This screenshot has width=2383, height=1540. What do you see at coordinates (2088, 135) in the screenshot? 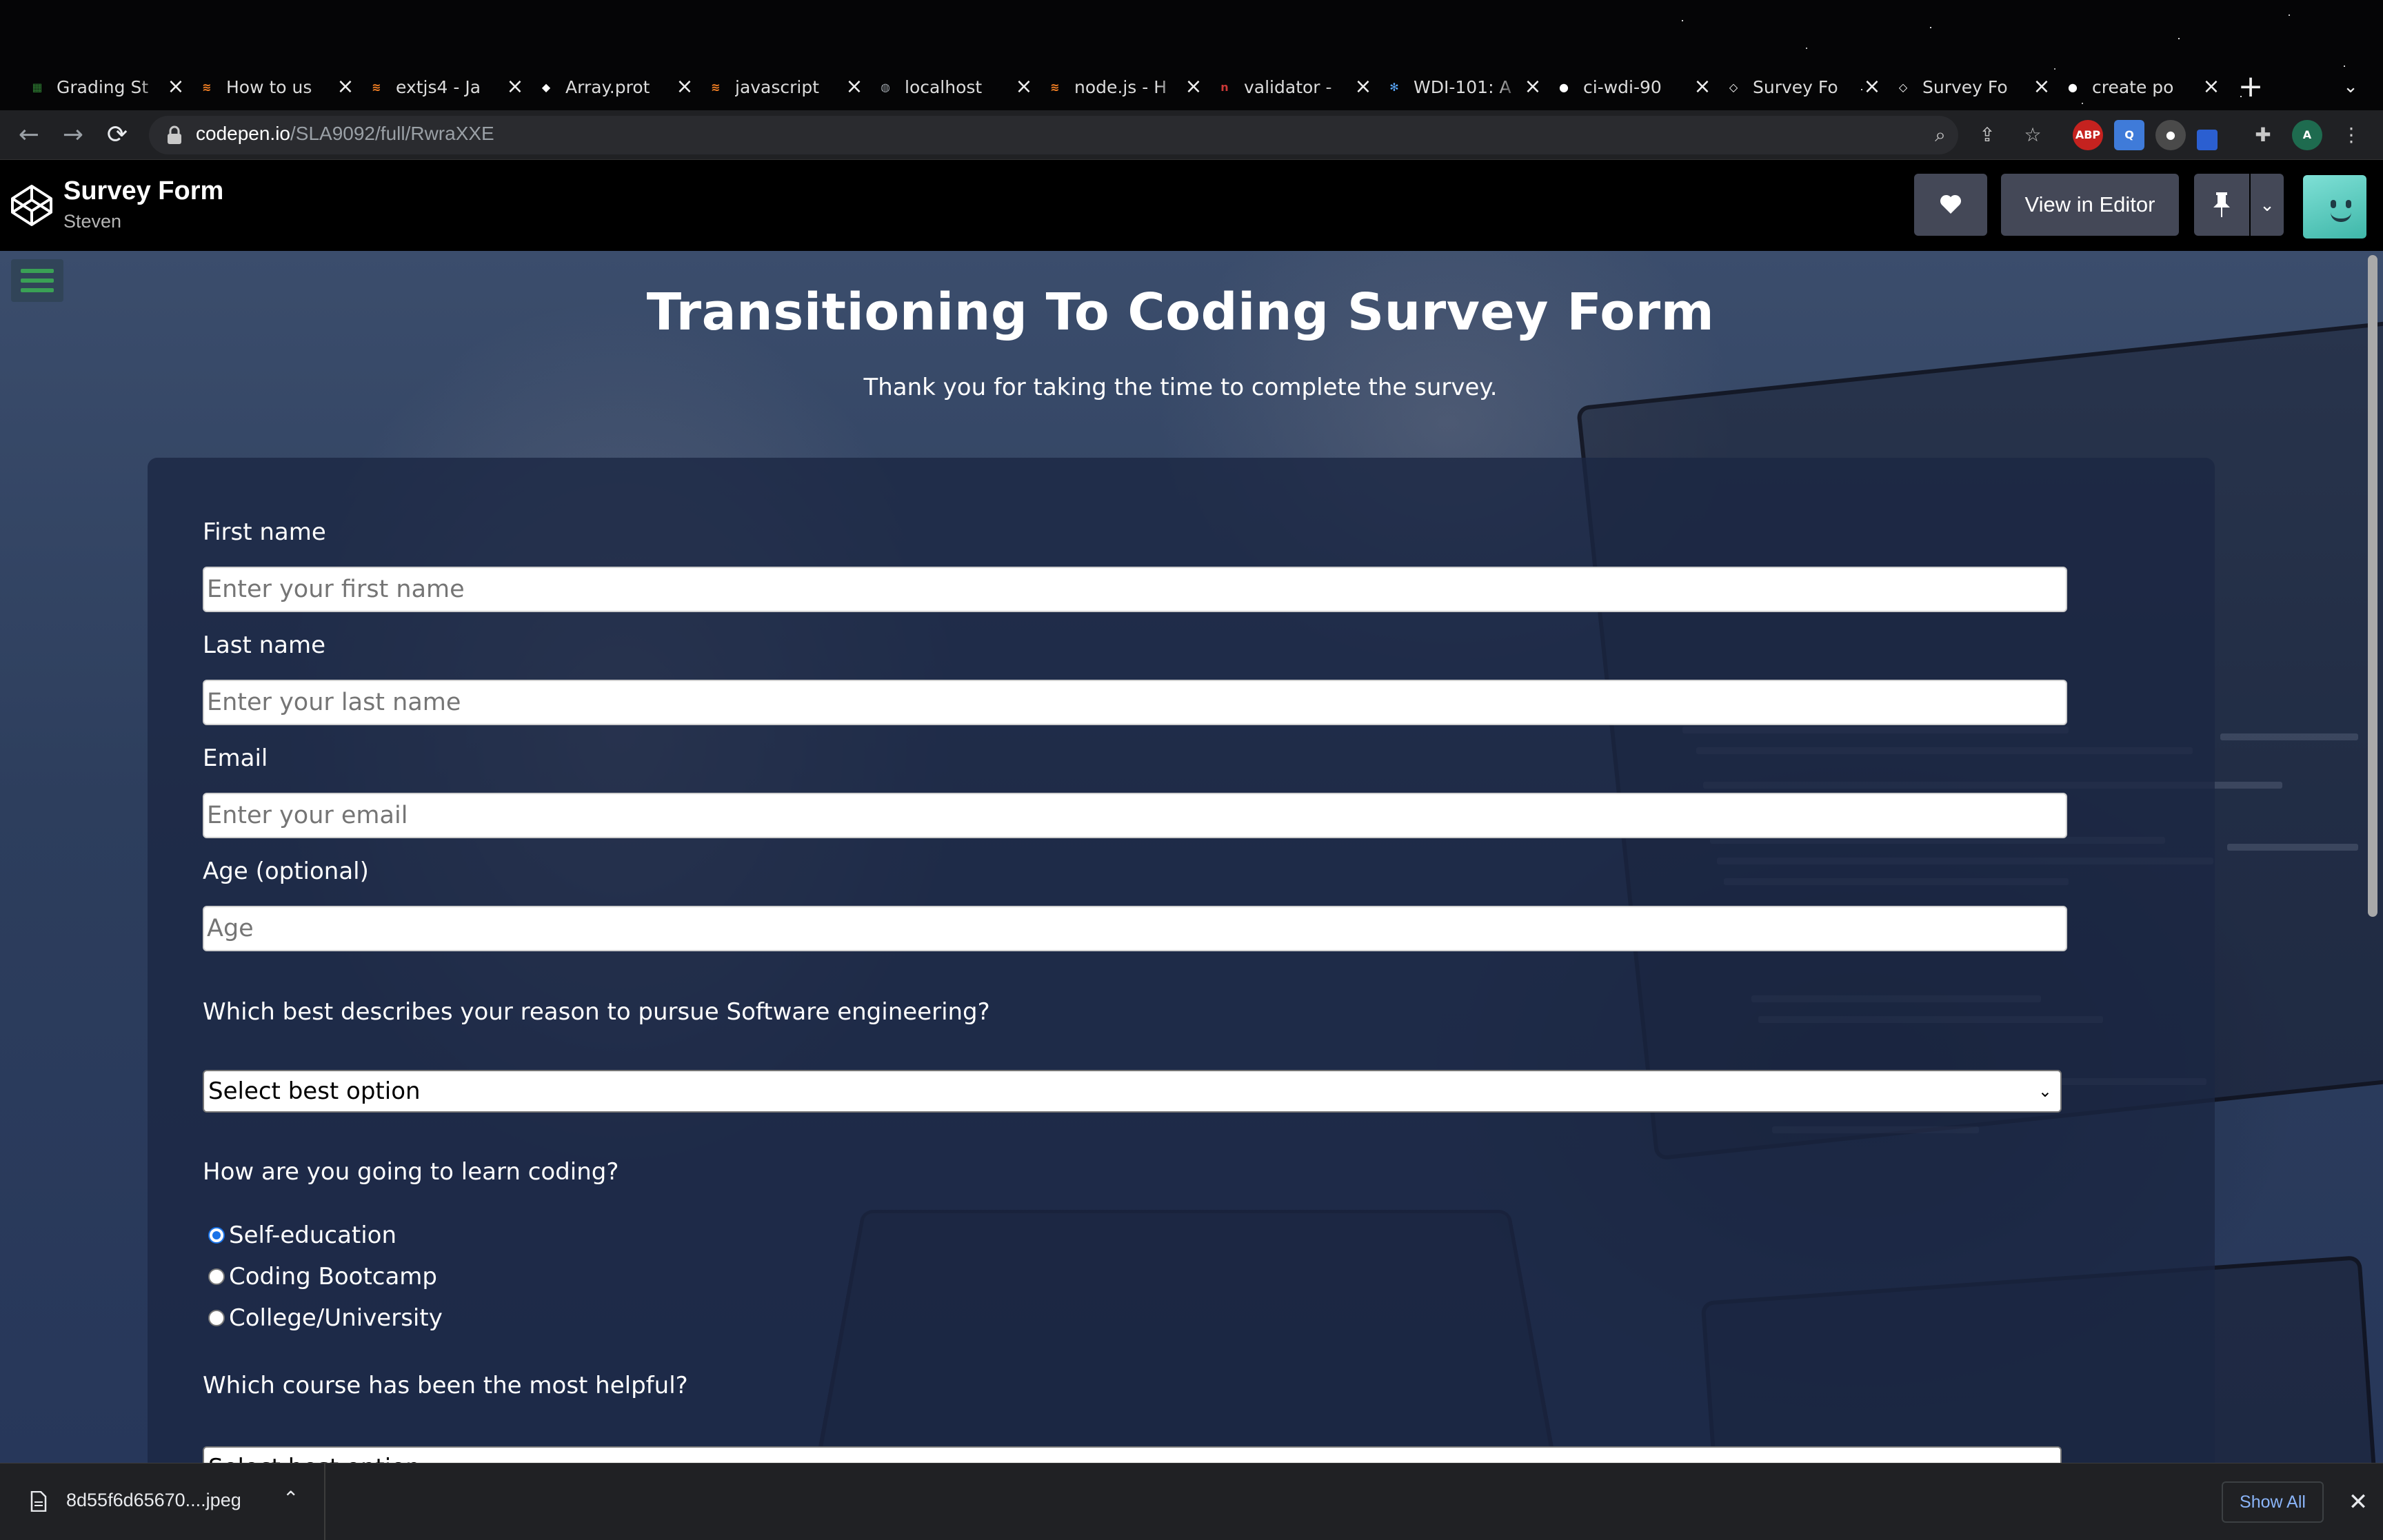
I see `adblock-extension-icon: ABP` at bounding box center [2088, 135].